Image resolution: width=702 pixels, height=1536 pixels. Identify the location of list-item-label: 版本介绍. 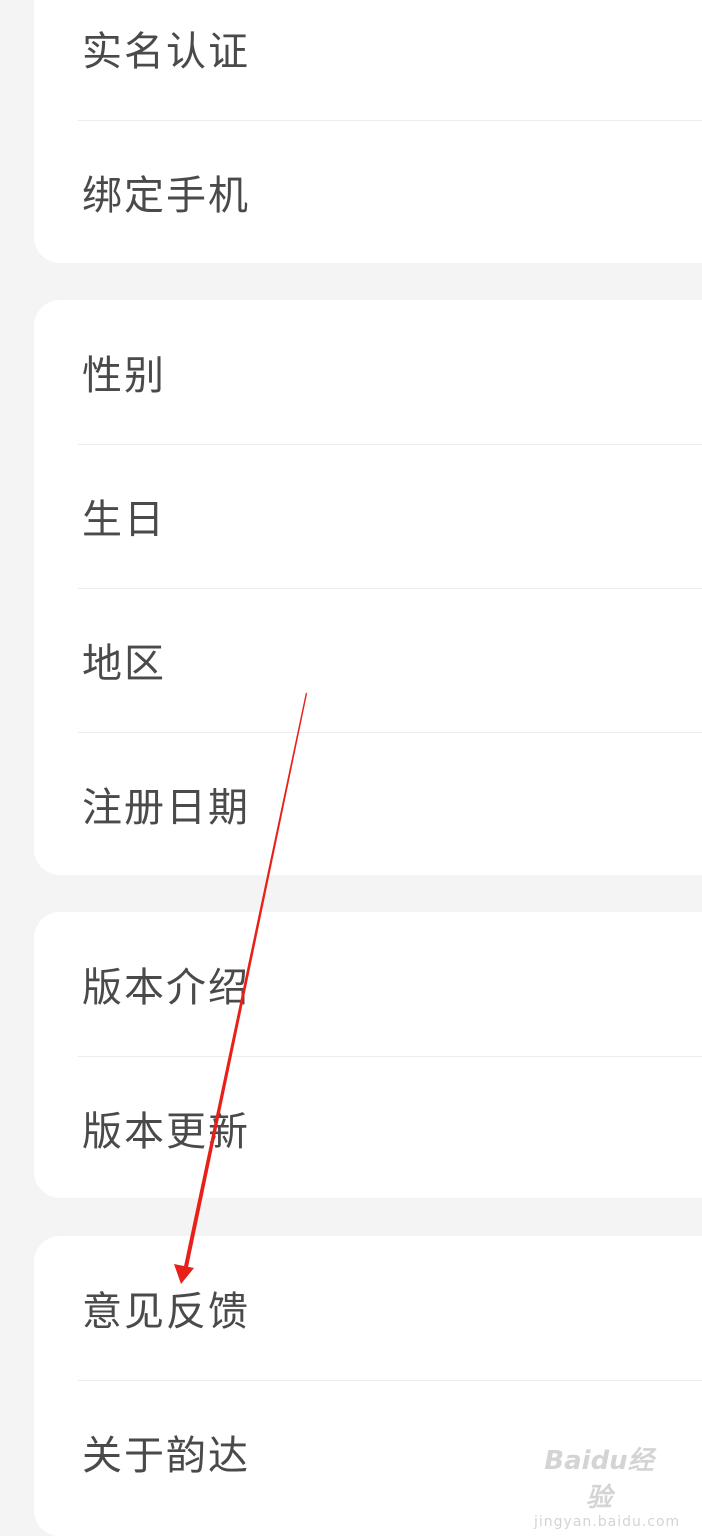
(166, 988).